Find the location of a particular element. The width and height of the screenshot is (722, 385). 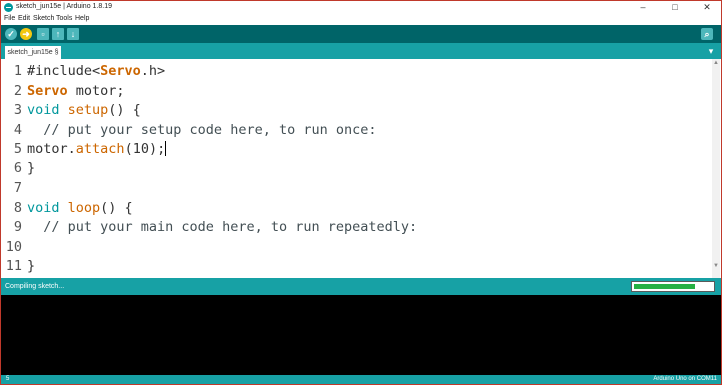

window-title: sketch_jun15e | Arduino 1.8.19 is located at coordinates (64, 6).